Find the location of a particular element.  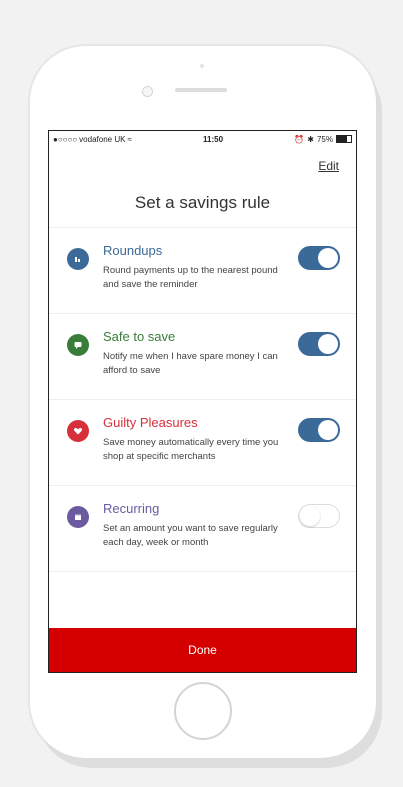

done-button: Done is located at coordinates (202, 650).